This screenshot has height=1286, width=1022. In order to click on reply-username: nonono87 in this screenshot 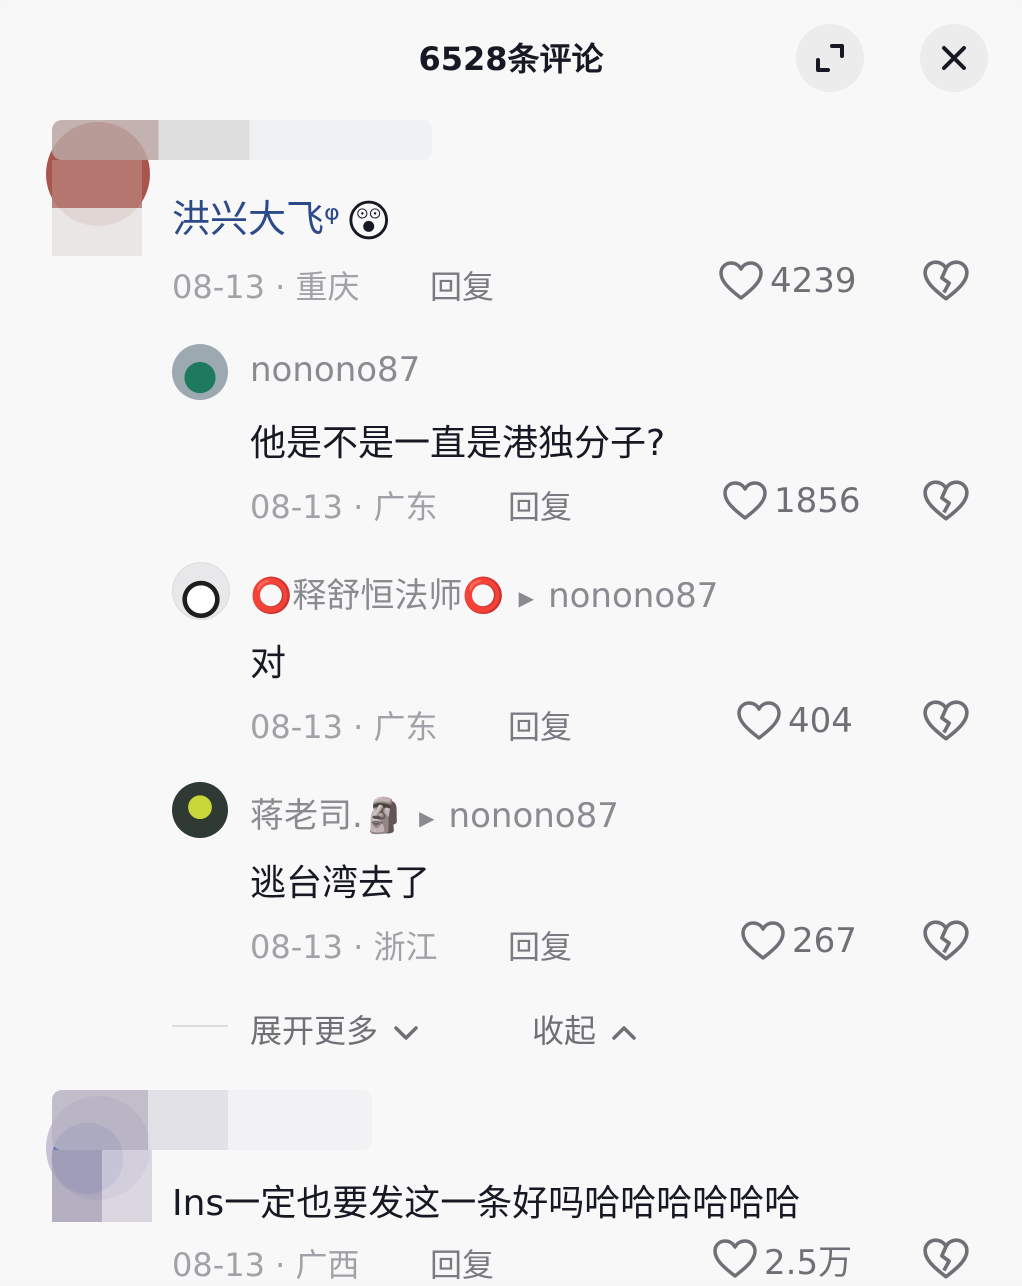, I will do `click(335, 370)`.